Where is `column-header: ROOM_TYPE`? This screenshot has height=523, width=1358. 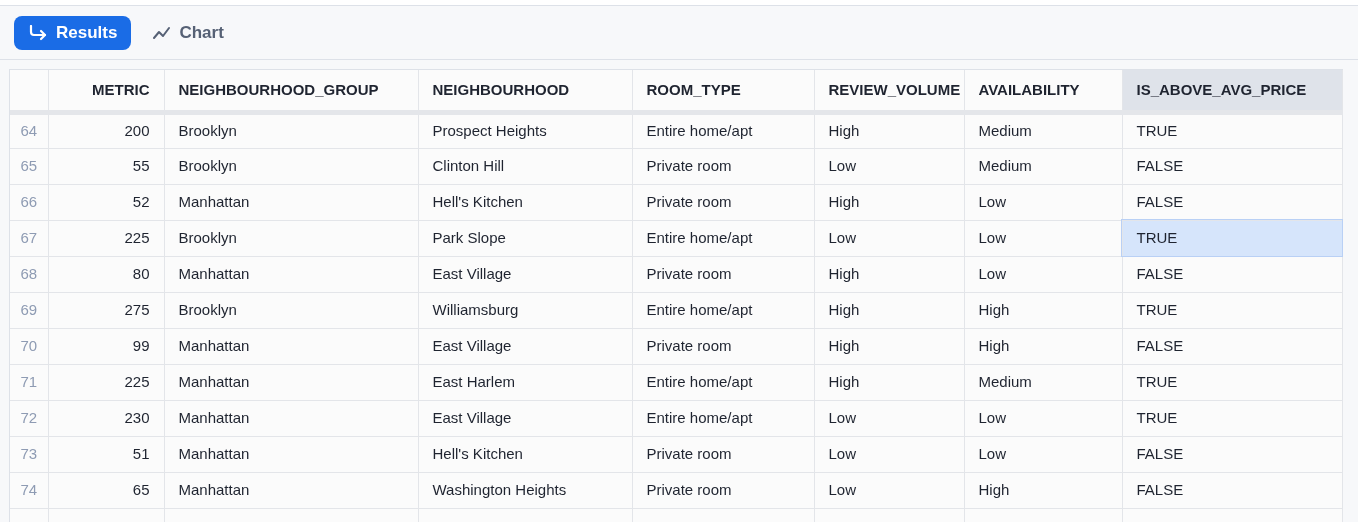
column-header: ROOM_TYPE is located at coordinates (723, 91).